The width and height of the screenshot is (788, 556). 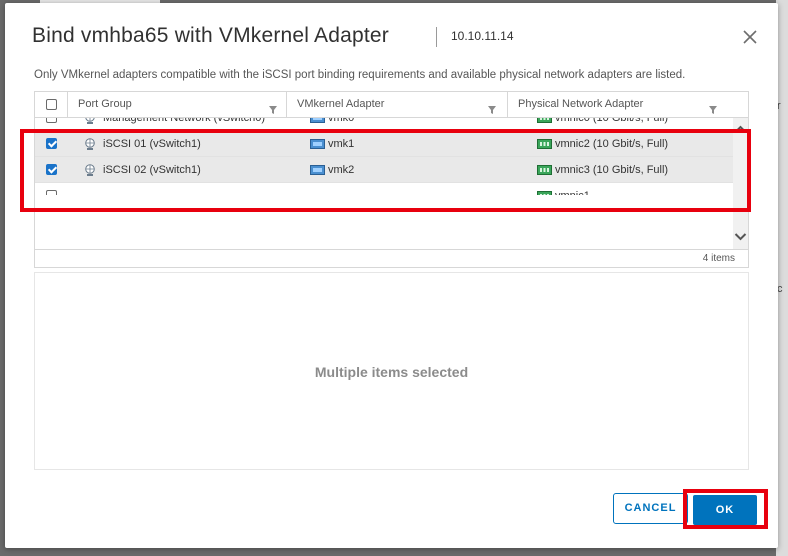 I want to click on dialog-title: Bind vmhba65 with VMkernel Adapter, so click(x=210, y=35).